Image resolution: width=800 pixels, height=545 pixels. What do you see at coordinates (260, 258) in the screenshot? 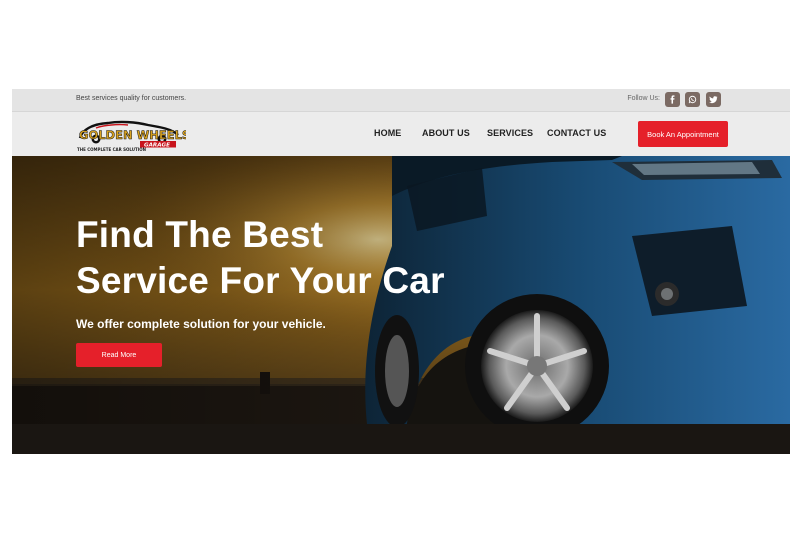
I see `hero-title: Find The Best Service For Your Car` at bounding box center [260, 258].